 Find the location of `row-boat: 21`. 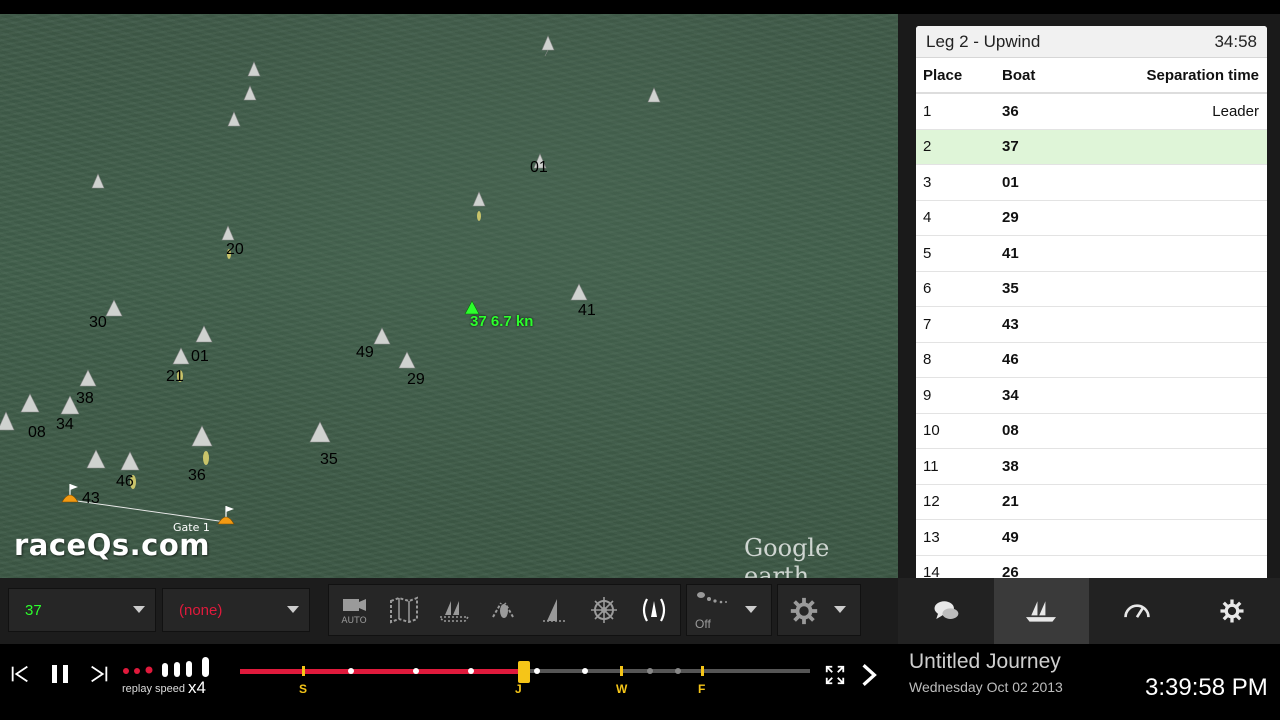

row-boat: 21 is located at coordinates (1010, 502).